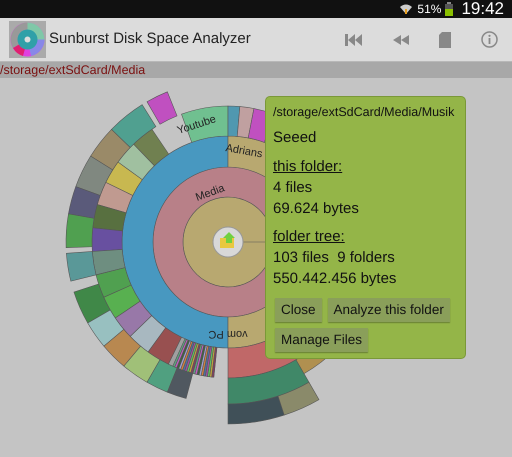 This screenshot has width=512, height=457. I want to click on battery-percent: 51%, so click(429, 9).